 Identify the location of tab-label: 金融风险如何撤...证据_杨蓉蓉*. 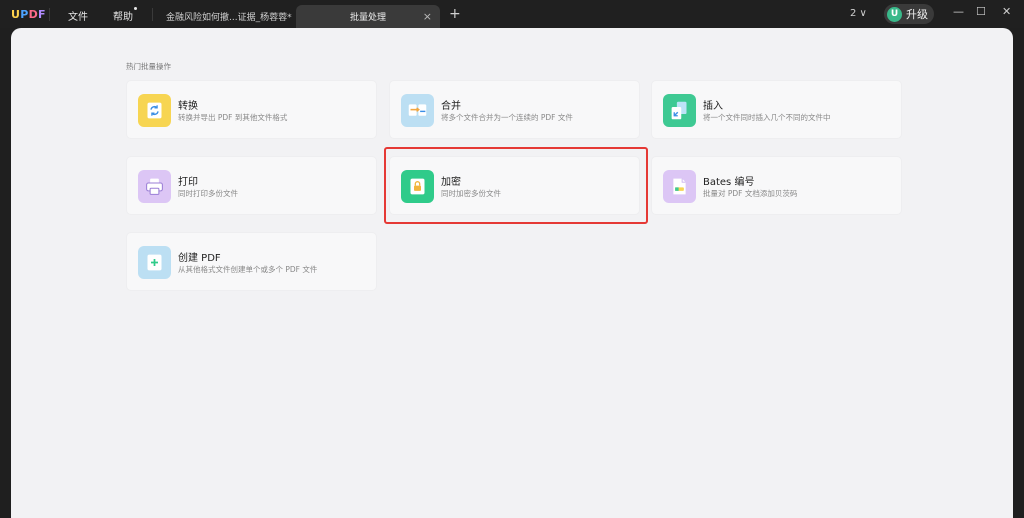
(229, 18).